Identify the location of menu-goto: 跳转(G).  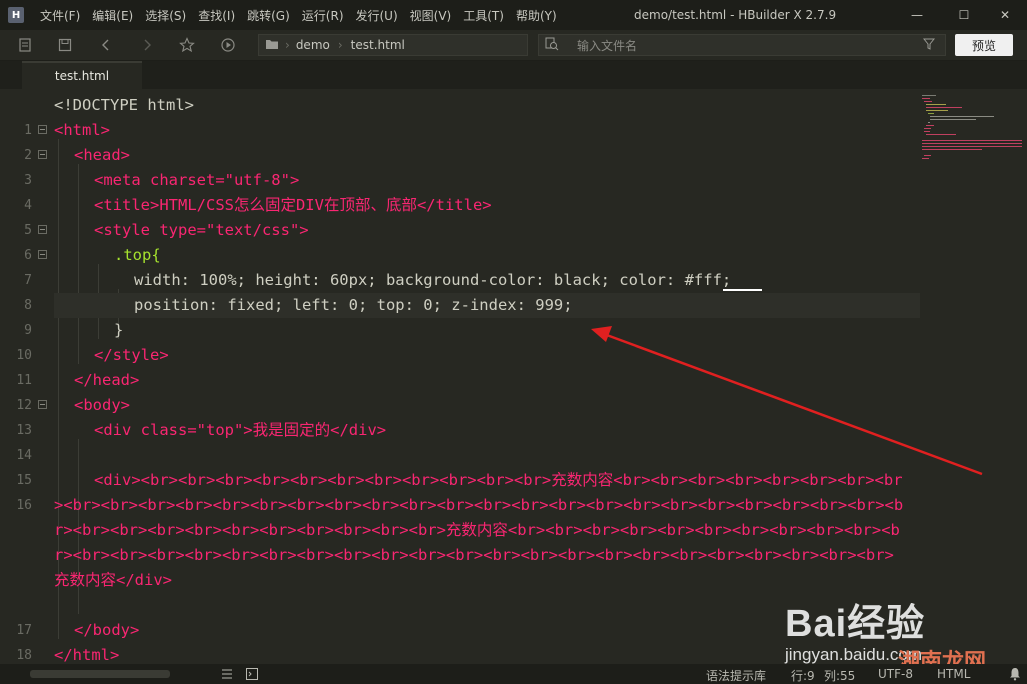
(268, 15).